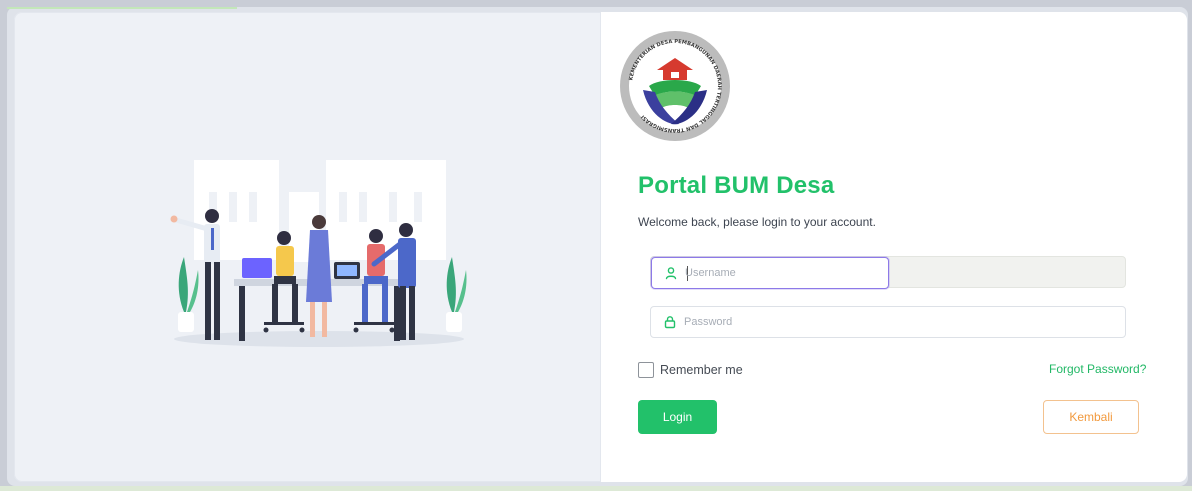  What do you see at coordinates (318, 253) in the screenshot?
I see `team-meeting-illustration` at bounding box center [318, 253].